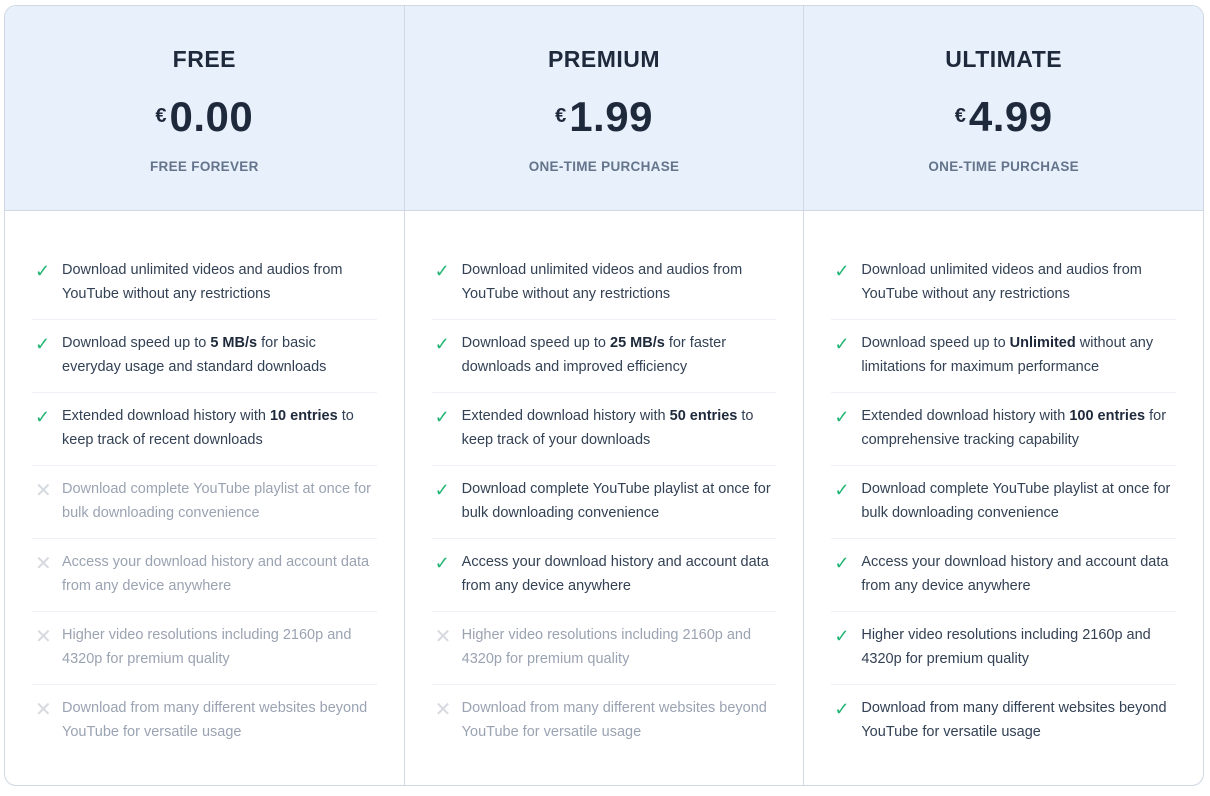 The height and width of the screenshot is (796, 1210). I want to click on plan-header: PREMIUM € 1.99 ONE-TIME PURCHASE, so click(604, 108).